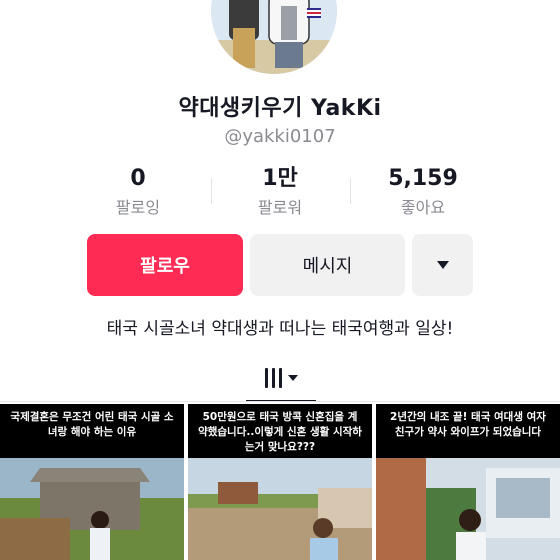 The image size is (560, 560). Describe the element at coordinates (280, 108) in the screenshot. I see `profile-display-name: 약대생키우기 YakKi` at that location.